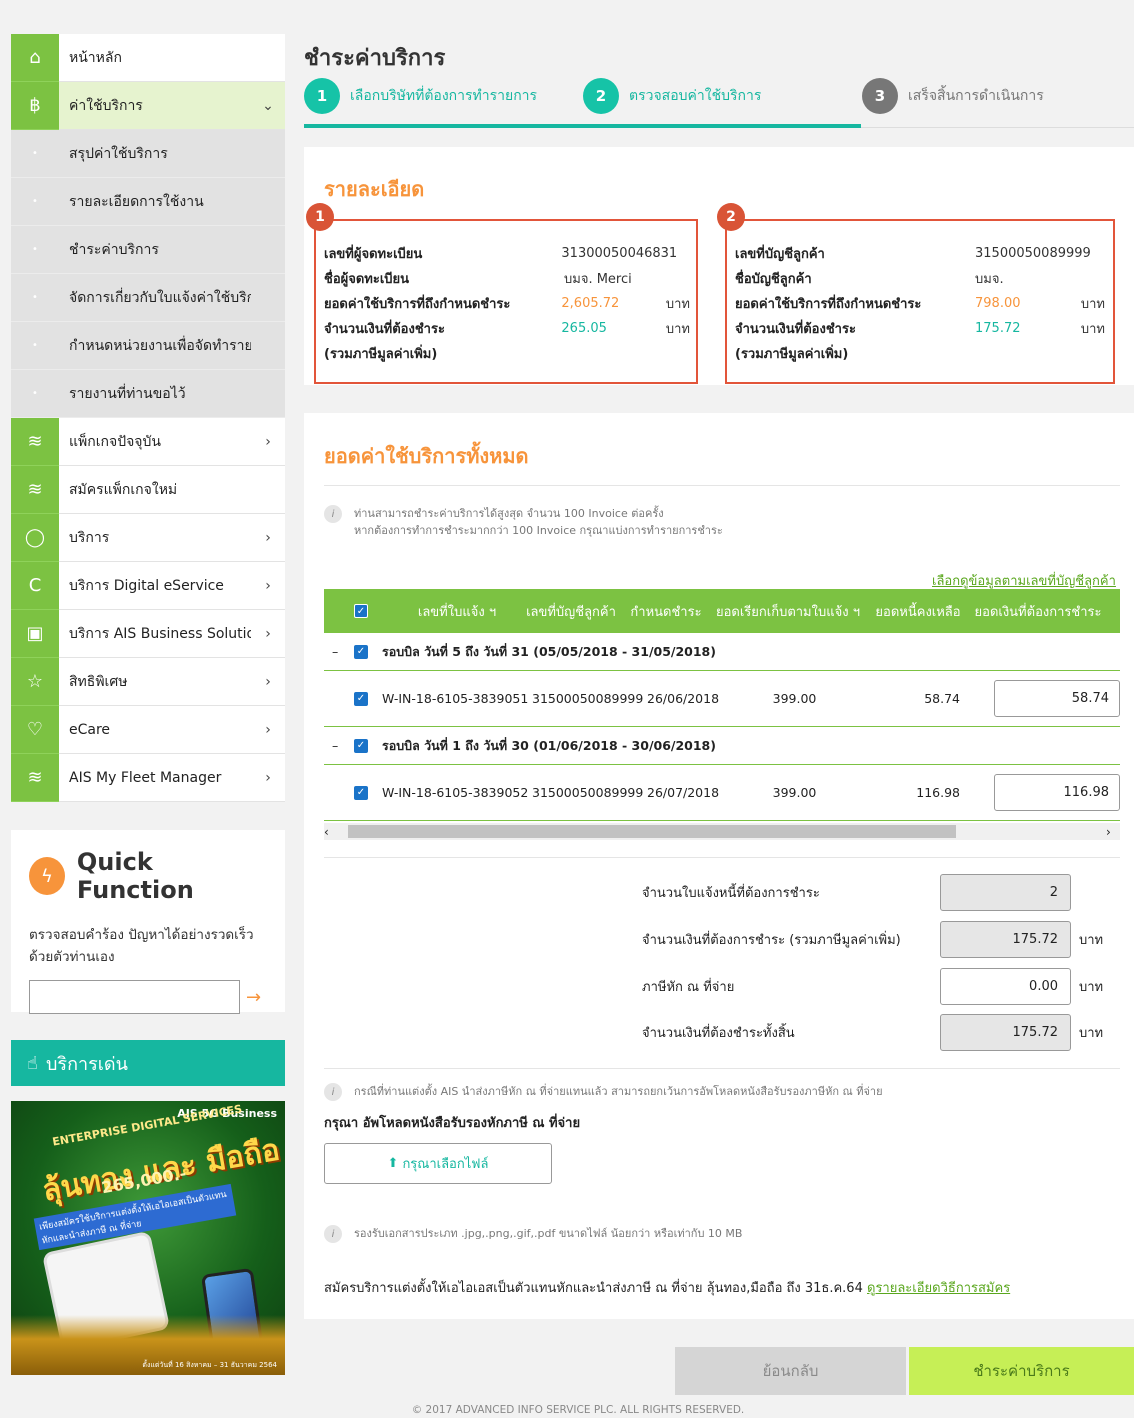 This screenshot has width=1134, height=1418. What do you see at coordinates (828, 304) in the screenshot?
I see `detail-key: ยอดค่าใช้บริการที่ถึงกำหนดชำระ` at bounding box center [828, 304].